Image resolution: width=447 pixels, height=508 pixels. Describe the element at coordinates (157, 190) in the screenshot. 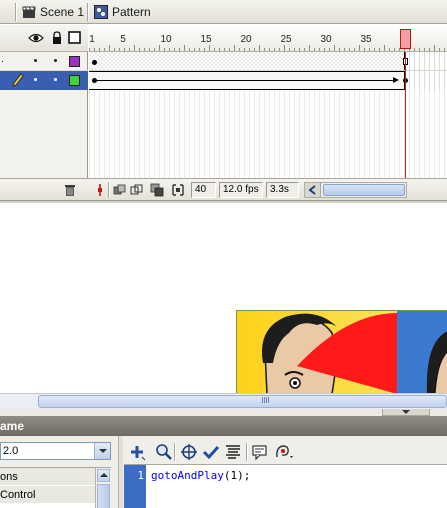

I see `edit-multiple-frames-icon` at that location.